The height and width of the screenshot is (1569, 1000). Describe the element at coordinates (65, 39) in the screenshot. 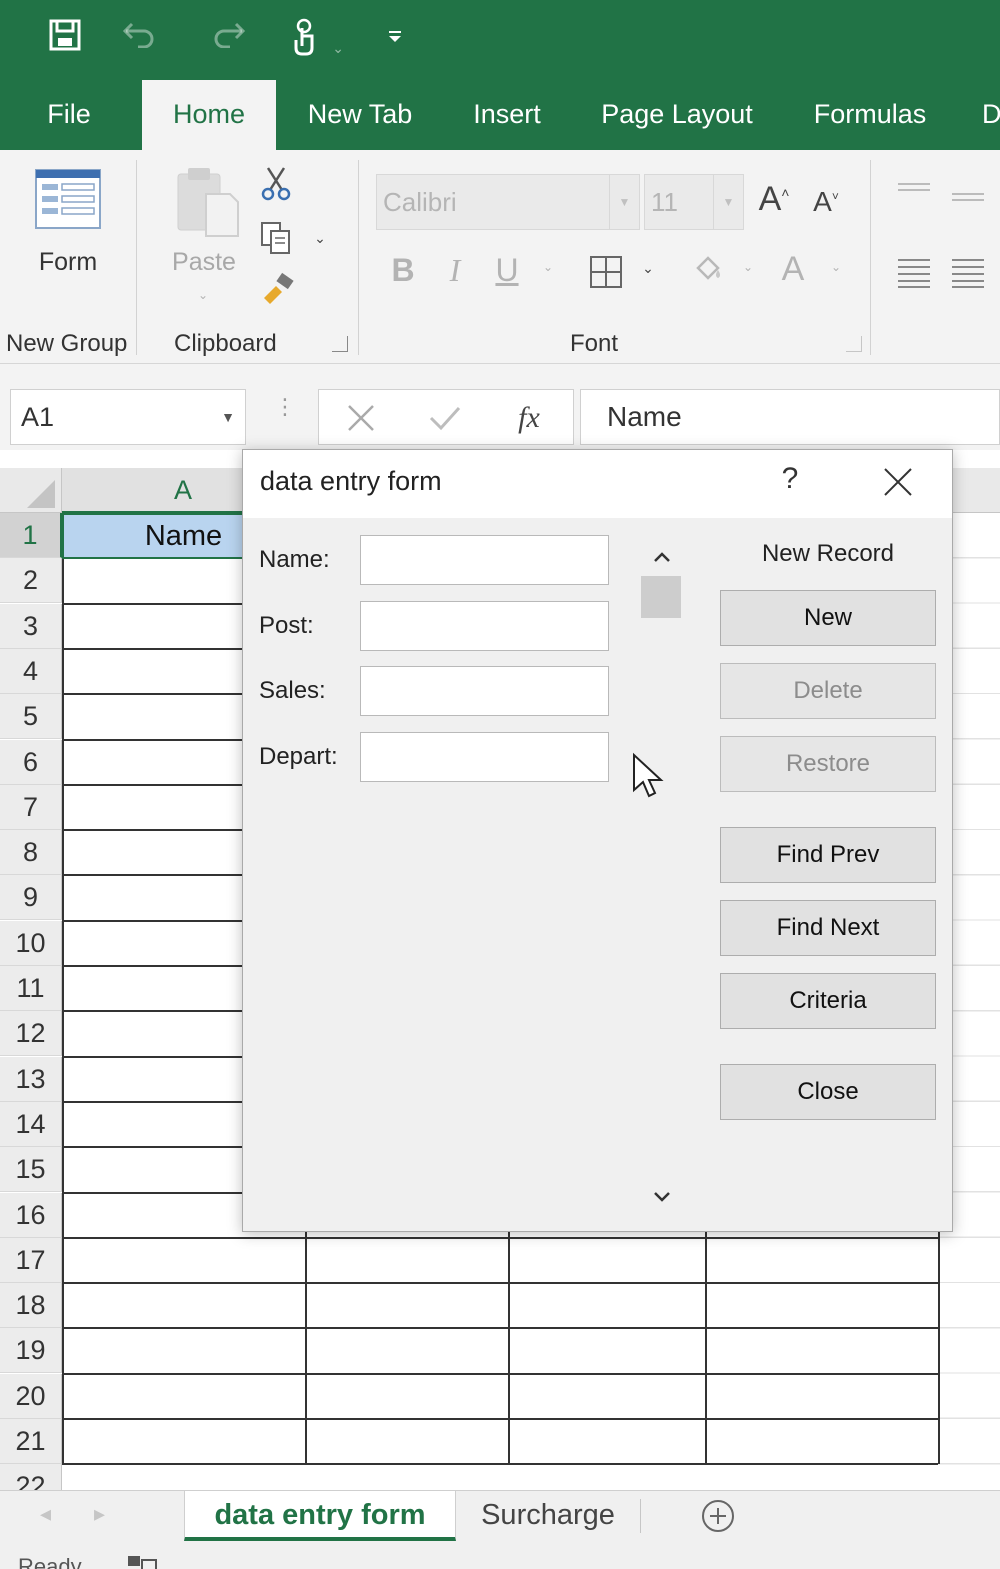

I see `save-icon` at that location.